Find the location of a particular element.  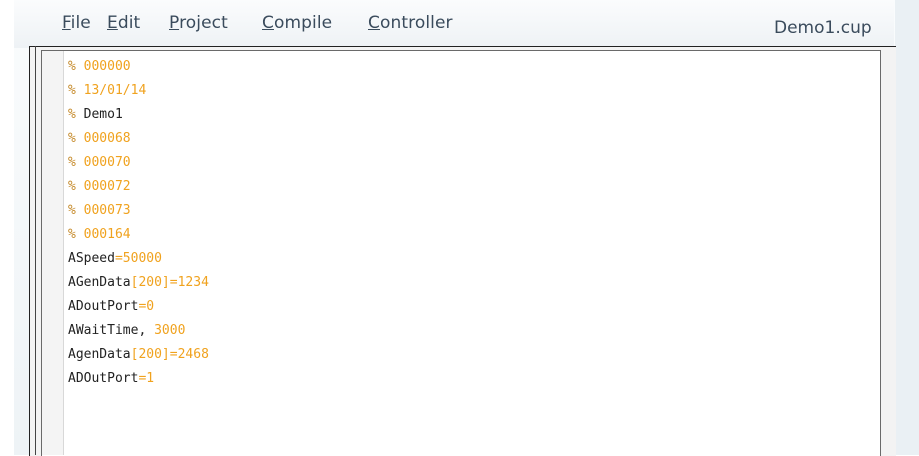

code-token: =50000 is located at coordinates (138, 258).